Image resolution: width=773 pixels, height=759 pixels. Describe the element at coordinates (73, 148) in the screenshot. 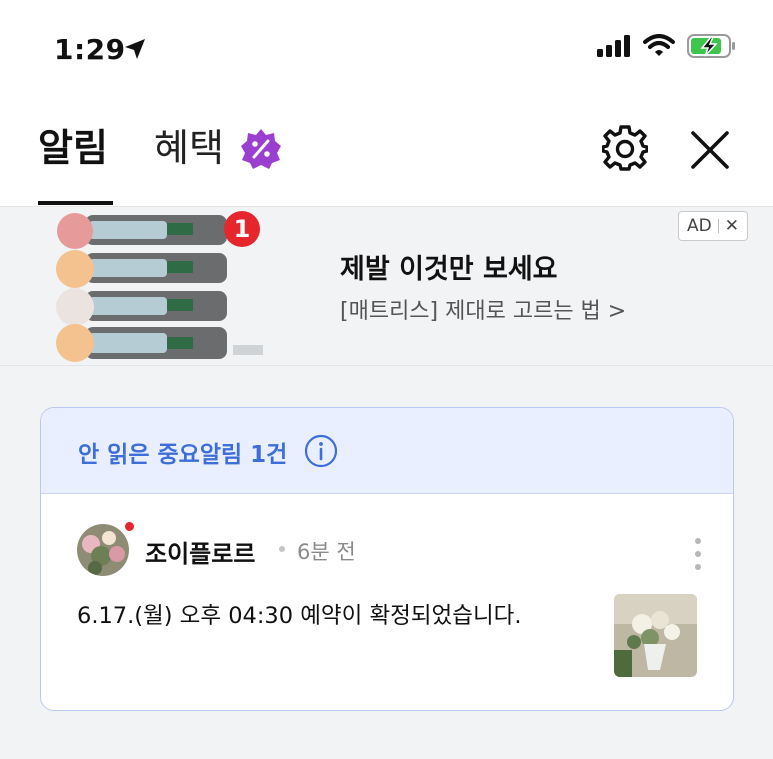

I see `tab-alarm: 알림` at that location.